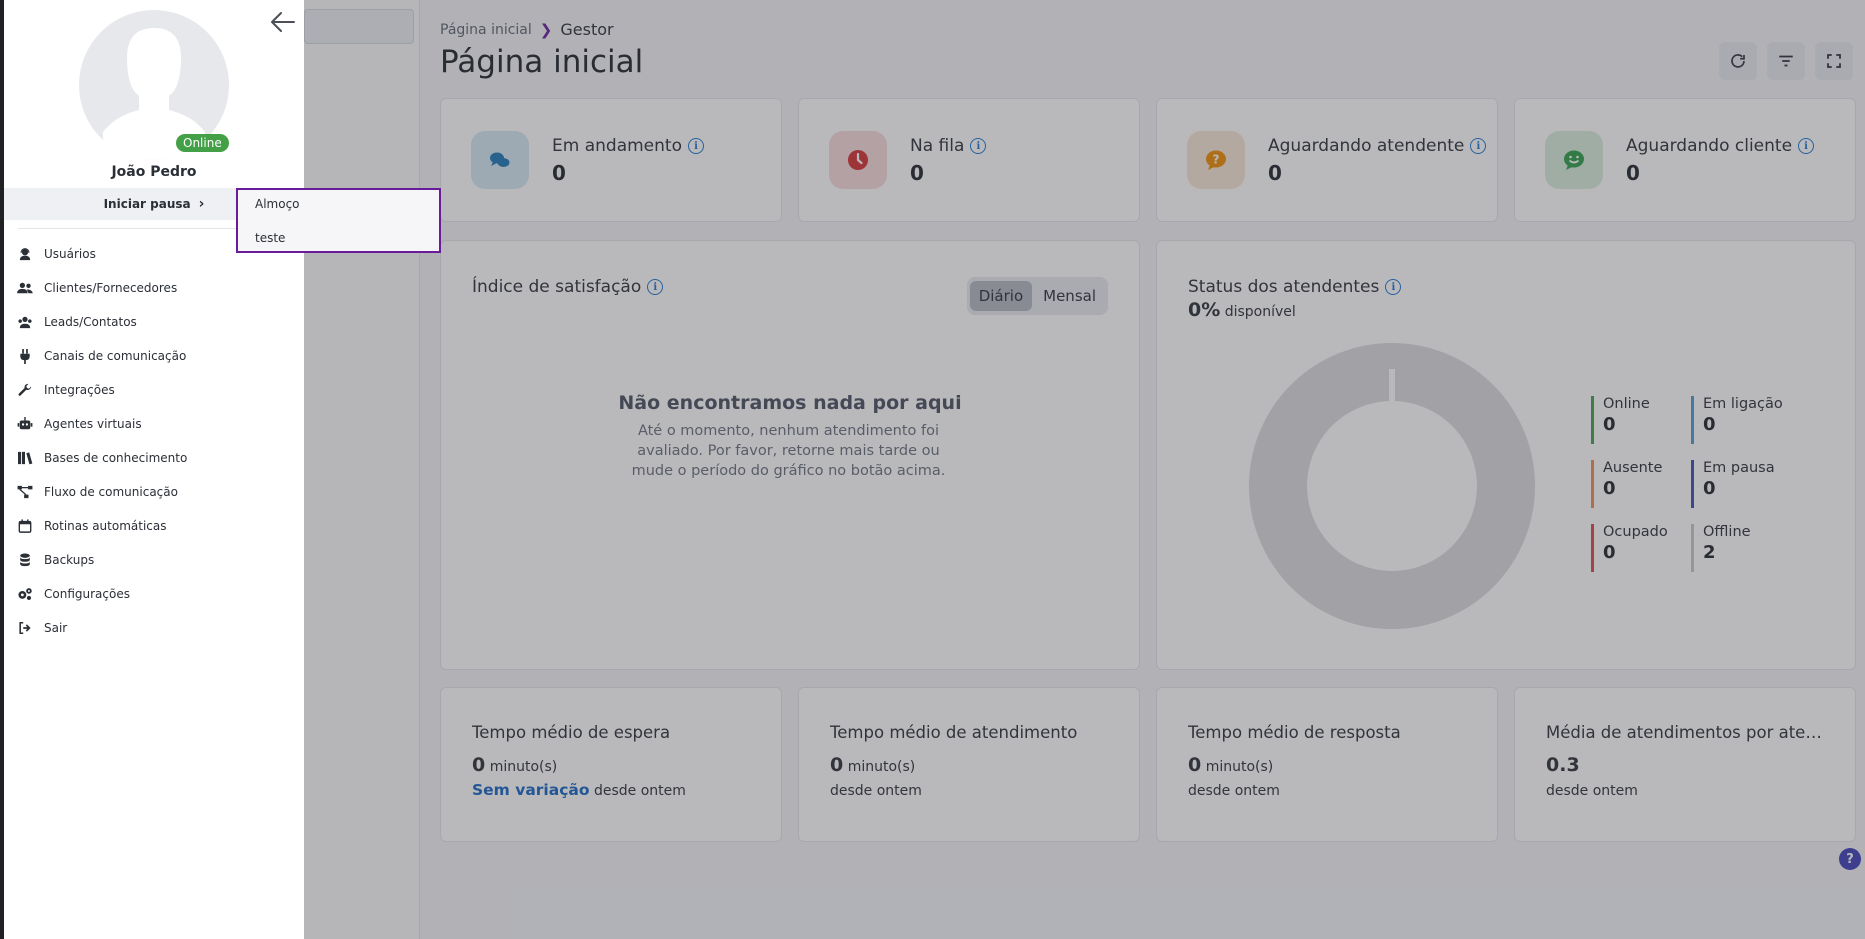 This screenshot has width=1865, height=939. What do you see at coordinates (25, 390) in the screenshot?
I see `wrench-icon` at bounding box center [25, 390].